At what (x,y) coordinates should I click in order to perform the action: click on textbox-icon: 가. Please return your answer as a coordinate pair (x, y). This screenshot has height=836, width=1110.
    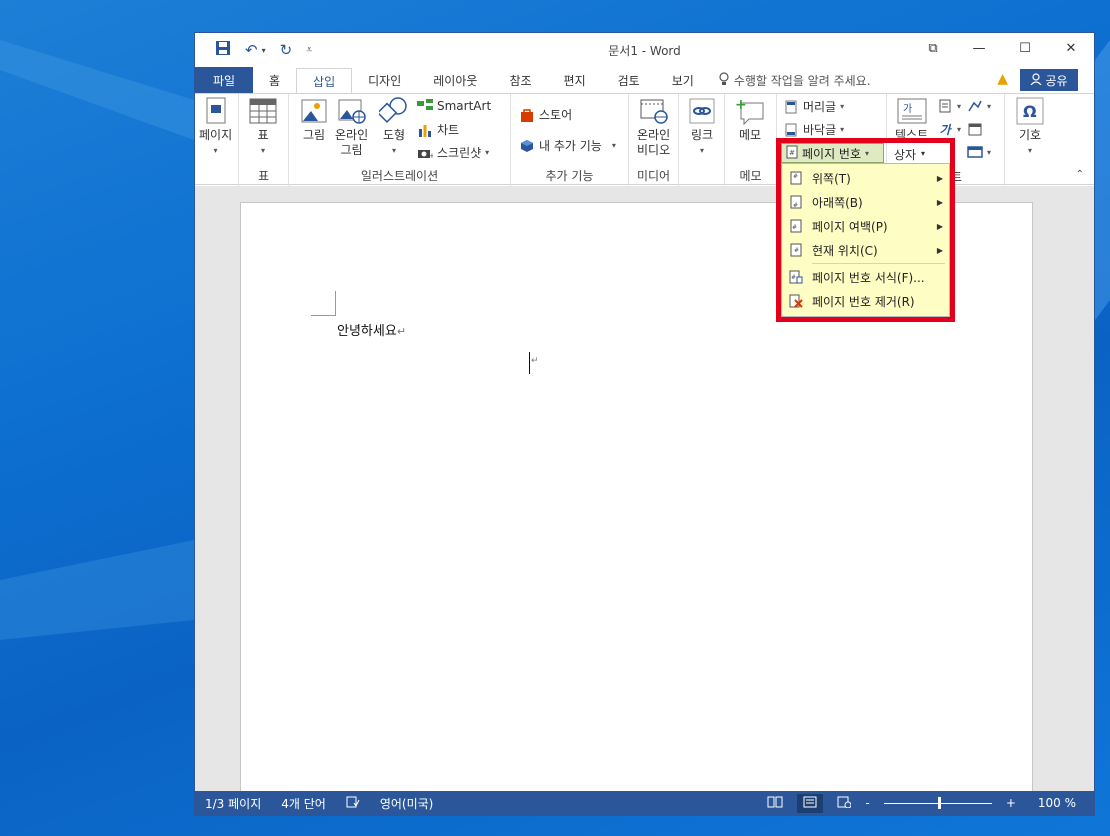
    Looking at the image, I should click on (912, 111).